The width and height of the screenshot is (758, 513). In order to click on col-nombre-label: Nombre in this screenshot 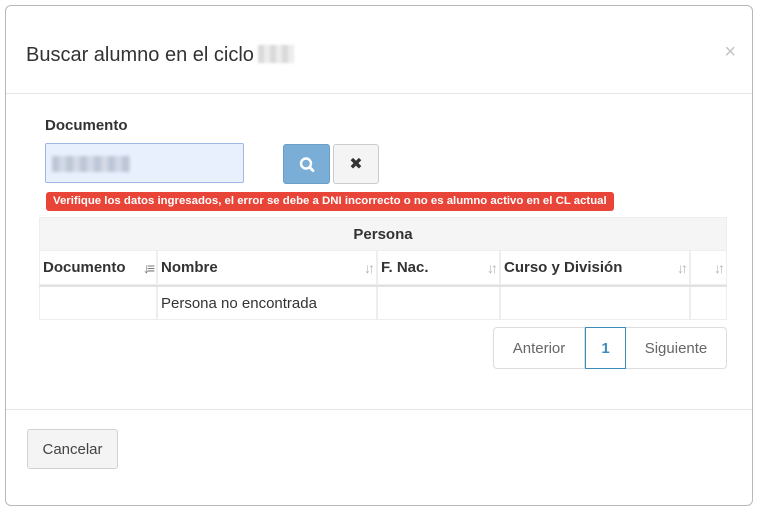, I will do `click(189, 267)`.